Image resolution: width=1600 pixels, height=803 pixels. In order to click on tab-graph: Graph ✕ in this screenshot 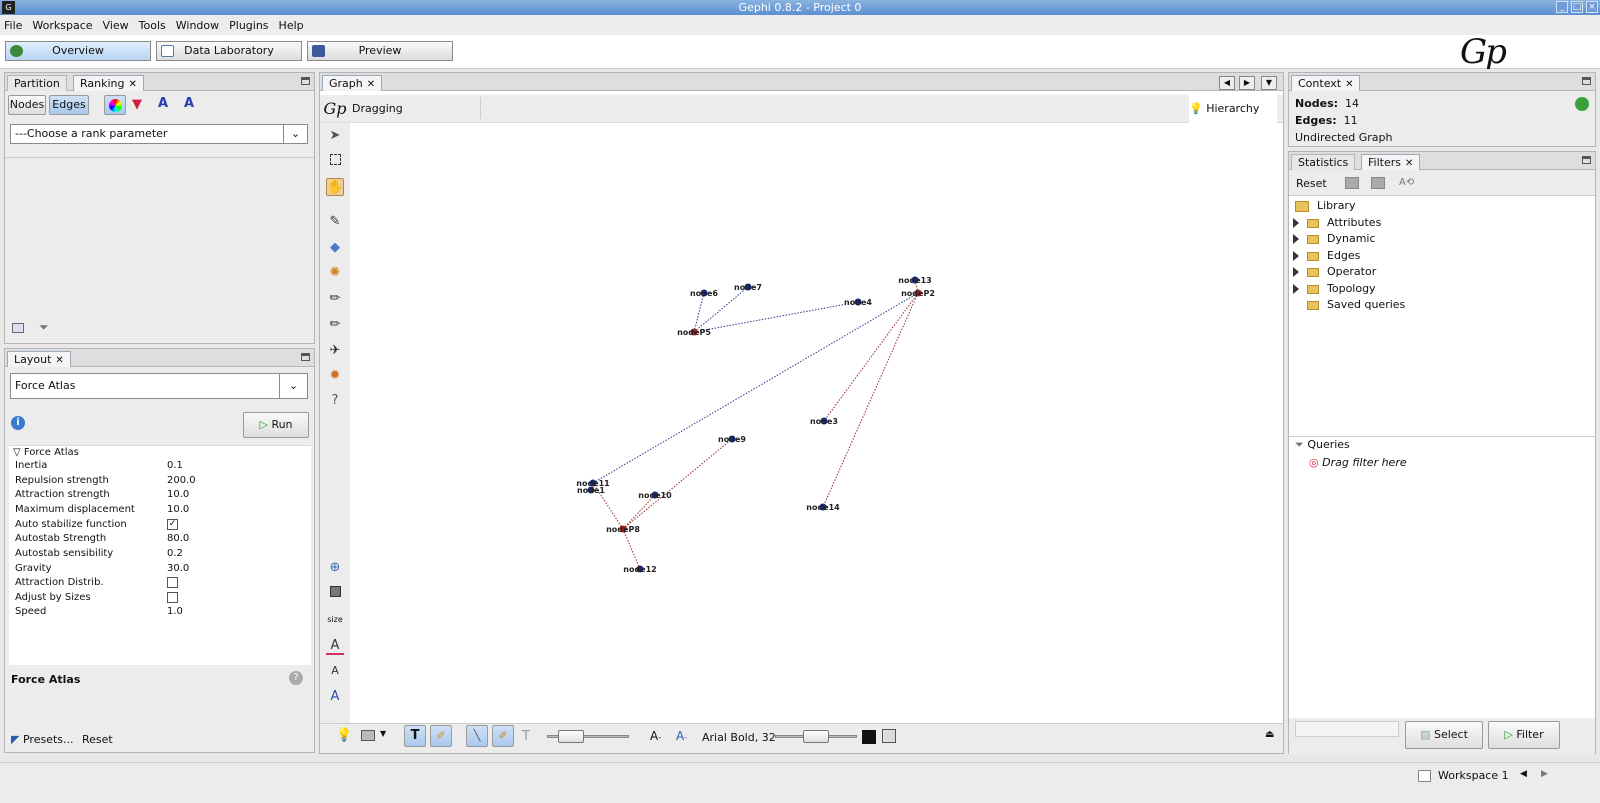, I will do `click(352, 83)`.